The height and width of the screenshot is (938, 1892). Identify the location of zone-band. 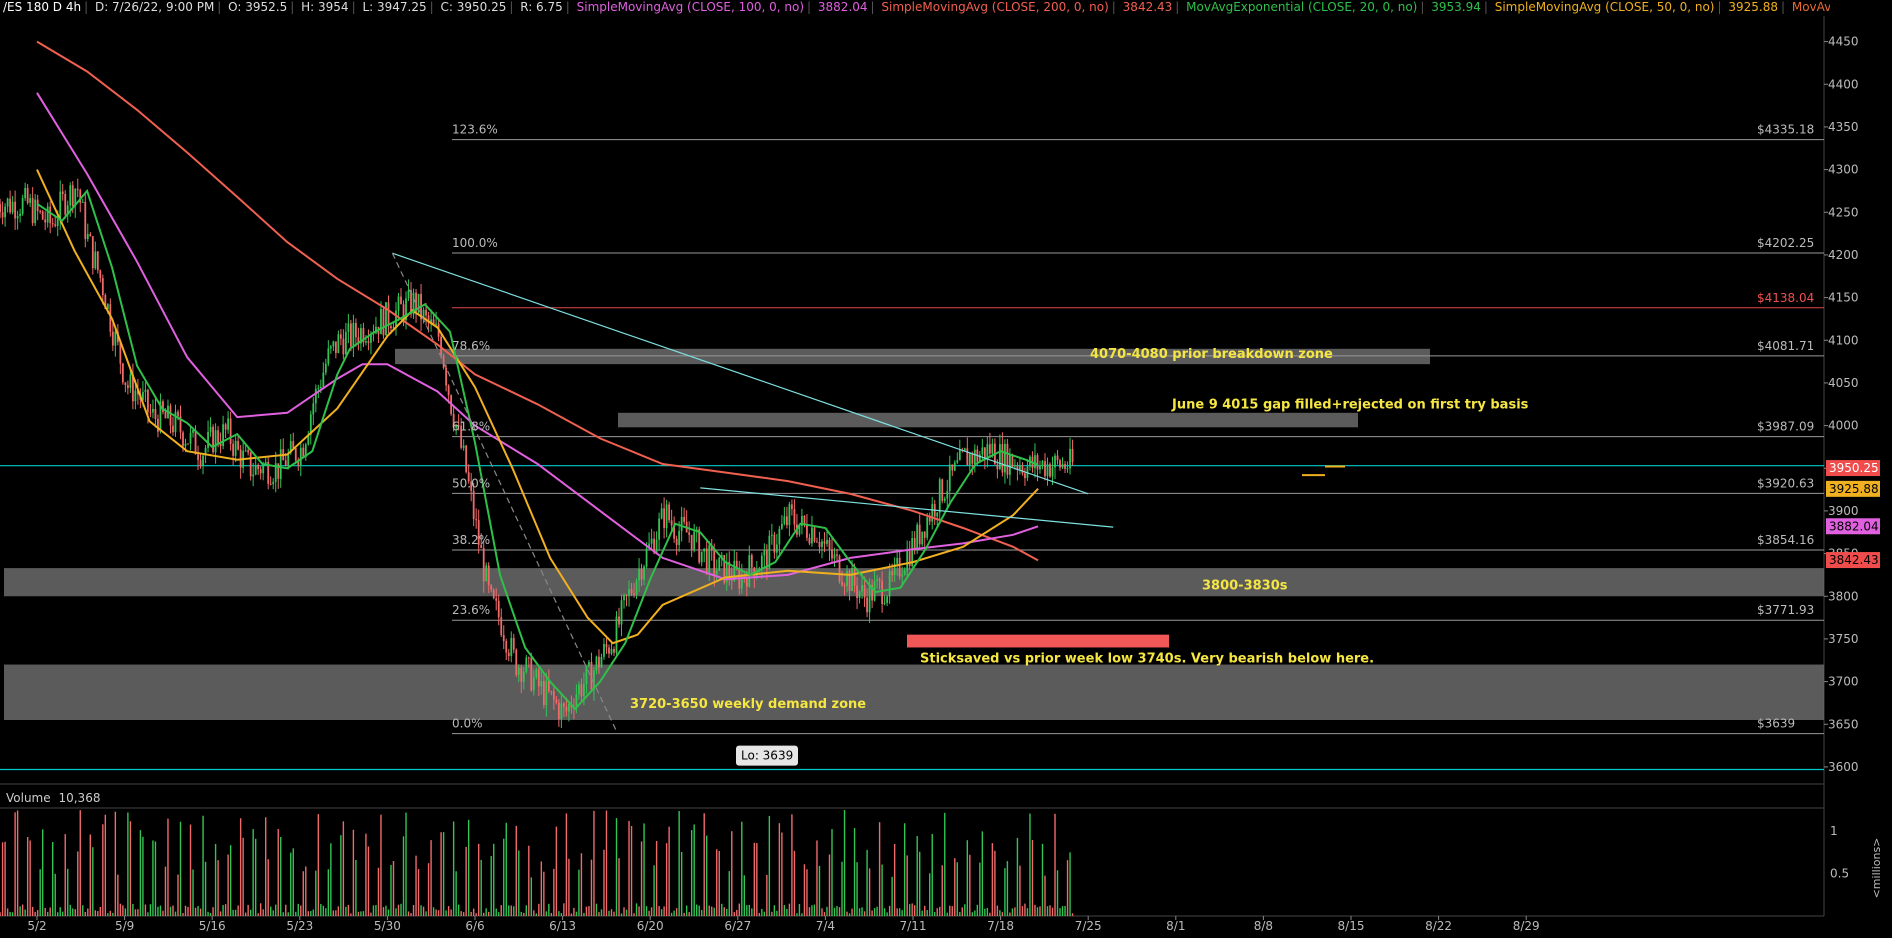
(914, 692).